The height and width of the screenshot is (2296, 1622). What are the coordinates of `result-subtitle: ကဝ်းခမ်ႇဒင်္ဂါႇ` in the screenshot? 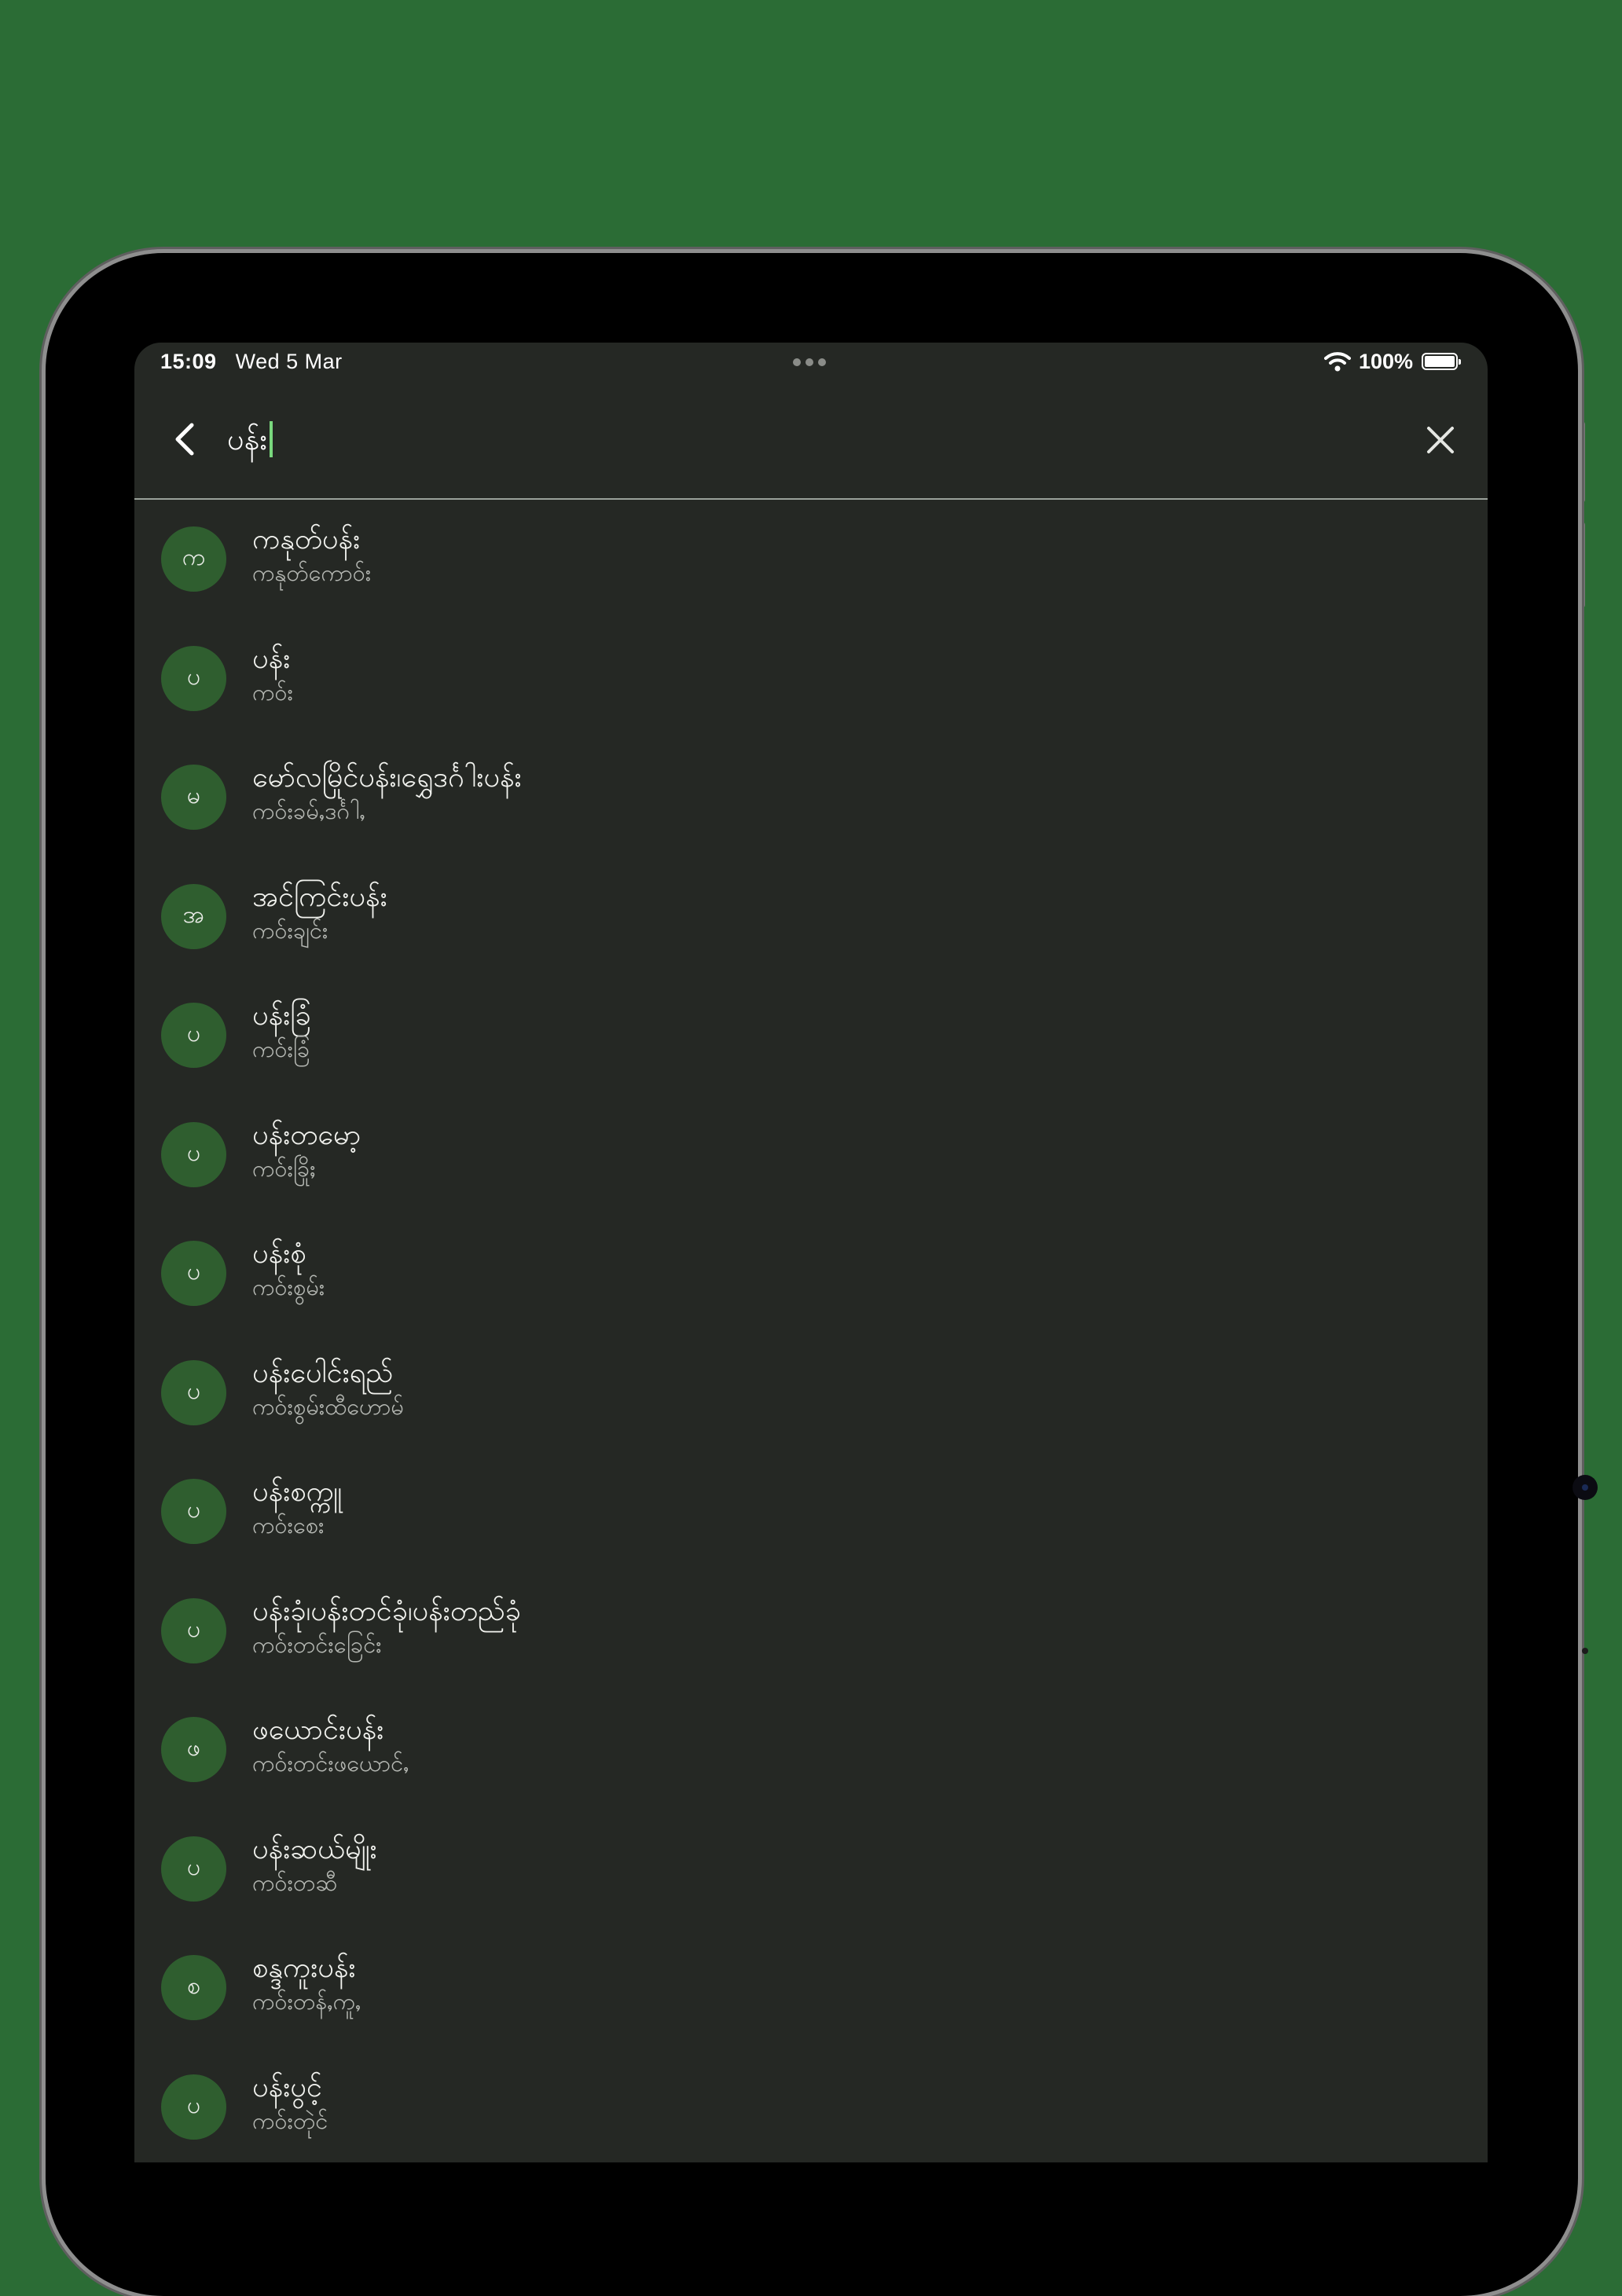 It's located at (308, 811).